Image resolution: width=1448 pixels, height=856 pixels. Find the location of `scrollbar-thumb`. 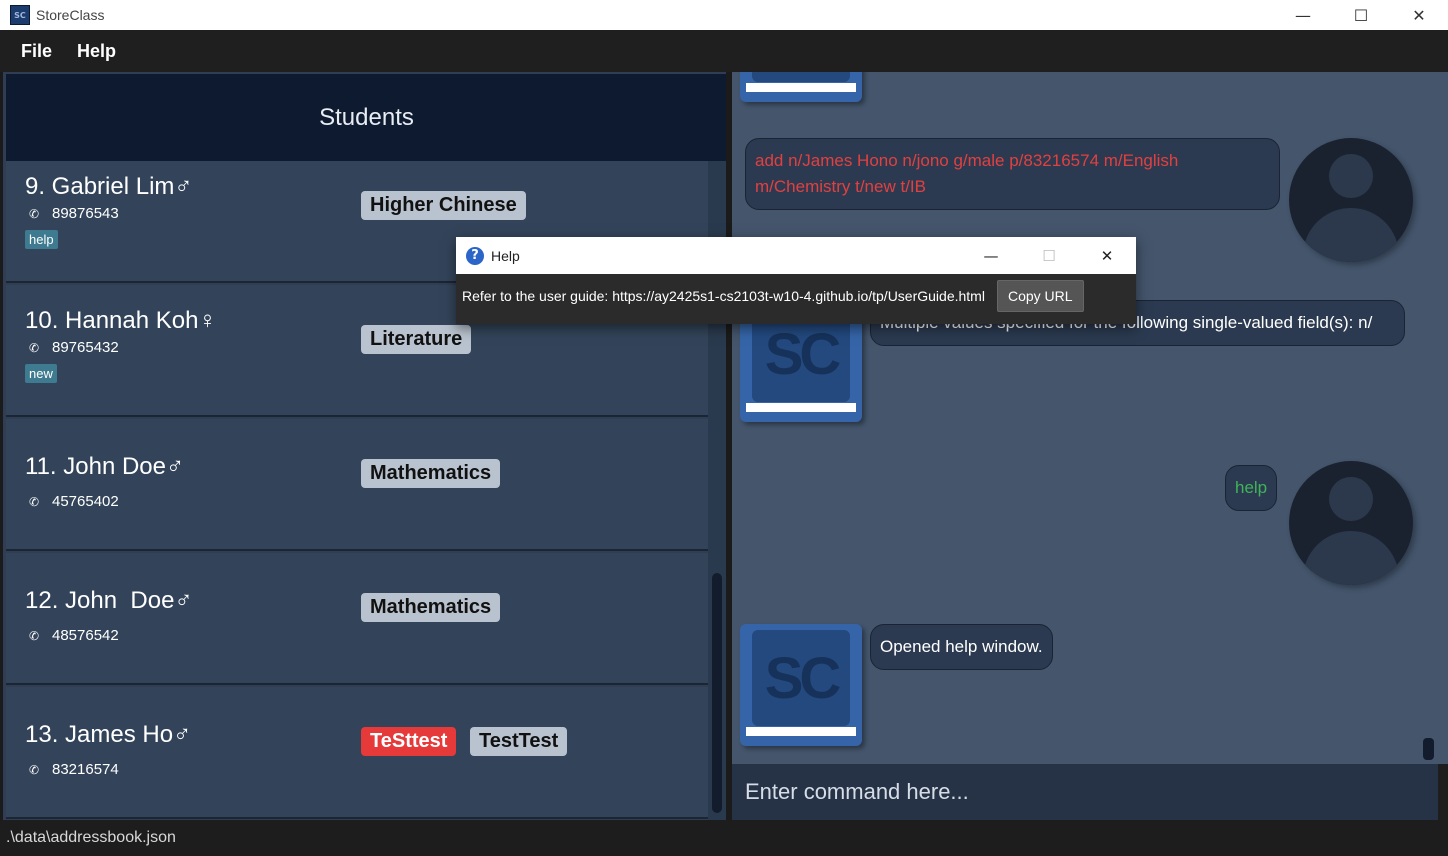

scrollbar-thumb is located at coordinates (717, 693).